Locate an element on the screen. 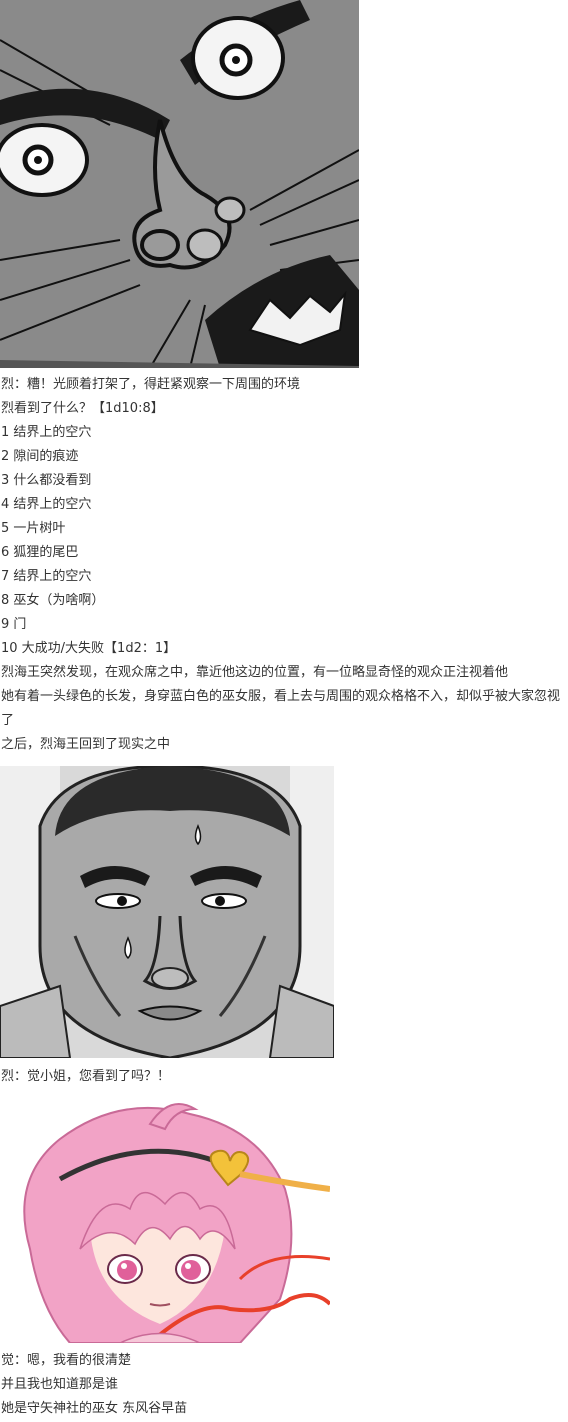 The height and width of the screenshot is (1422, 568). dialogue-line: 并且我也知道那是谁 is located at coordinates (60, 1384).